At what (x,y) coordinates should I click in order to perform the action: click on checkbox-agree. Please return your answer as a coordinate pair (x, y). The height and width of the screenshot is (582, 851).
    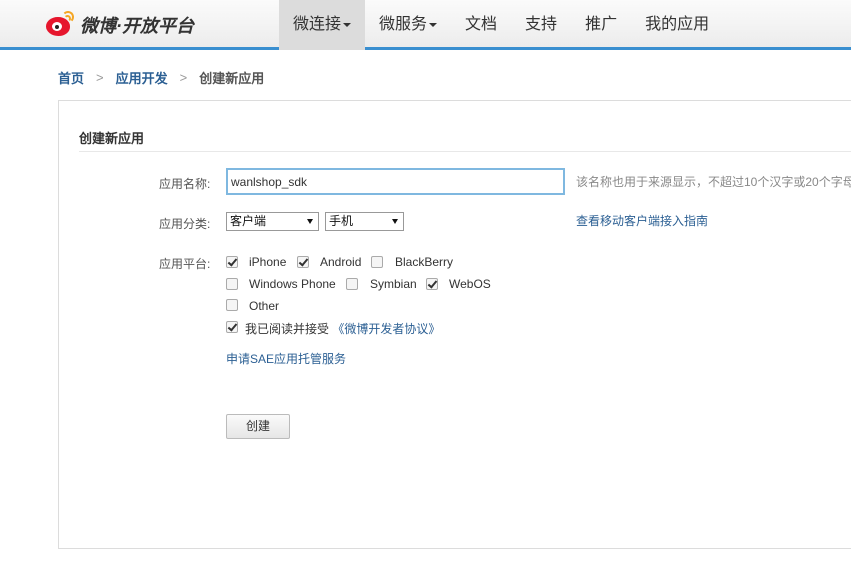
    Looking at the image, I should click on (232, 327).